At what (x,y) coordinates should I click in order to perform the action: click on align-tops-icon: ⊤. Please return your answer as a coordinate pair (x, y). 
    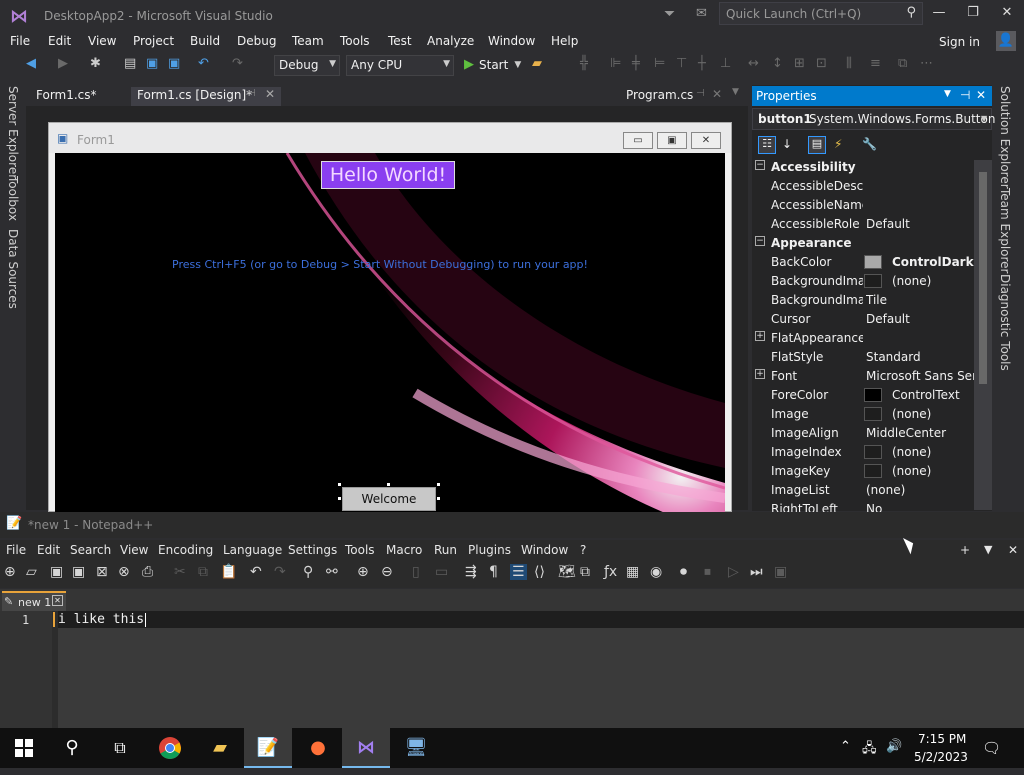
    Looking at the image, I should click on (681, 63).